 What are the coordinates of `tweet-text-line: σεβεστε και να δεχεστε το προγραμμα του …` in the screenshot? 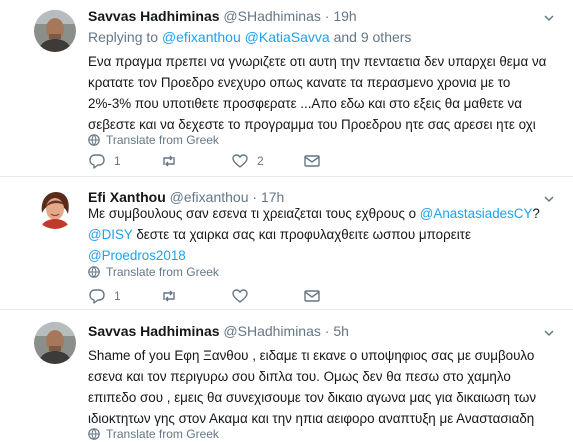 It's located at (312, 124).